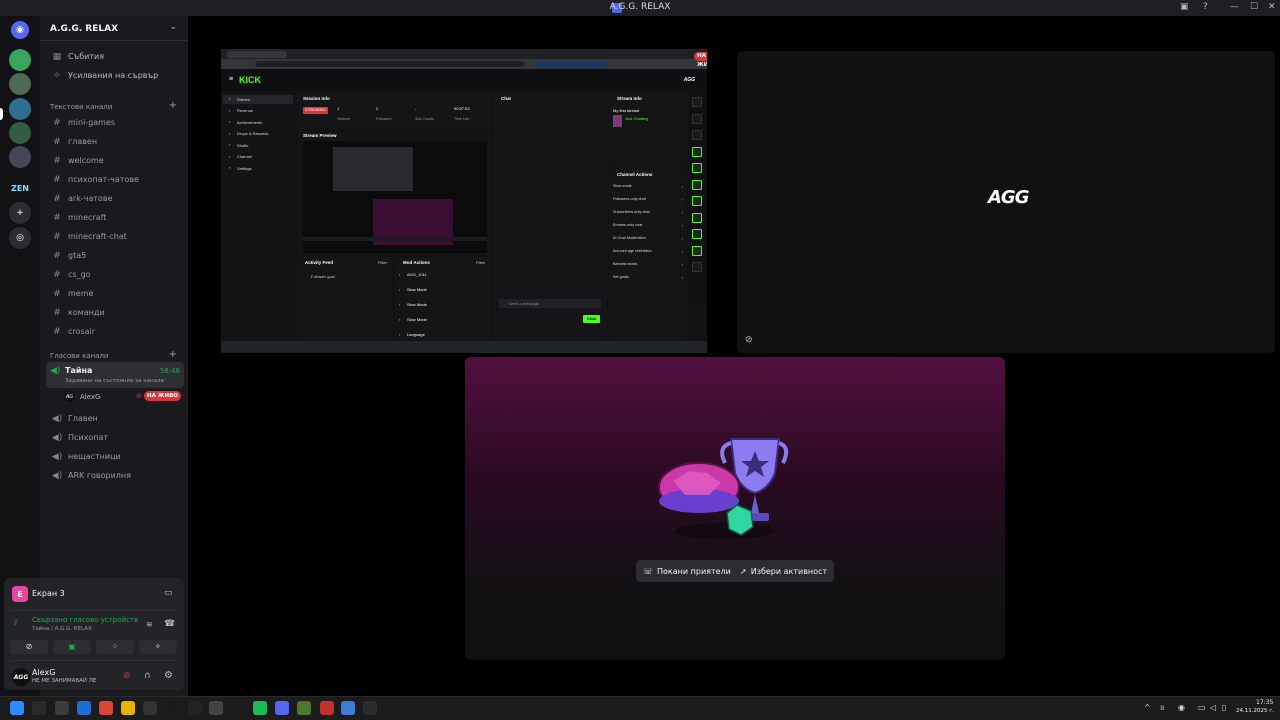 The width and height of the screenshot is (1280, 720). Describe the element at coordinates (168, 675) in the screenshot. I see `settings-gear-icon: ⚙` at that location.